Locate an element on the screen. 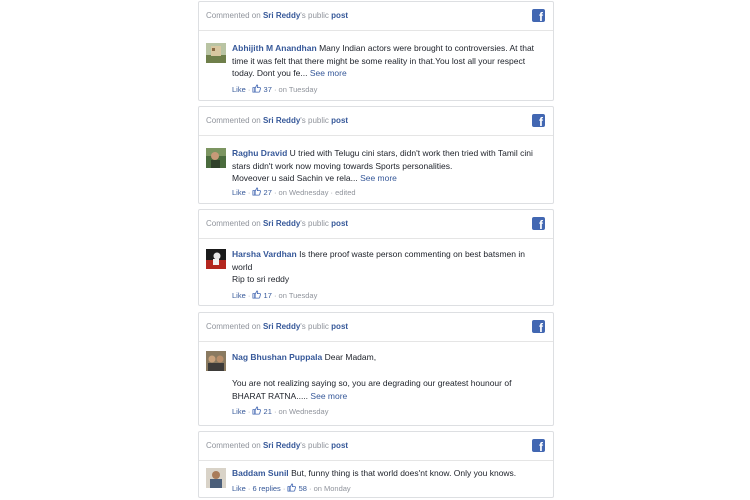  replies-link: 6 replies is located at coordinates (266, 488).